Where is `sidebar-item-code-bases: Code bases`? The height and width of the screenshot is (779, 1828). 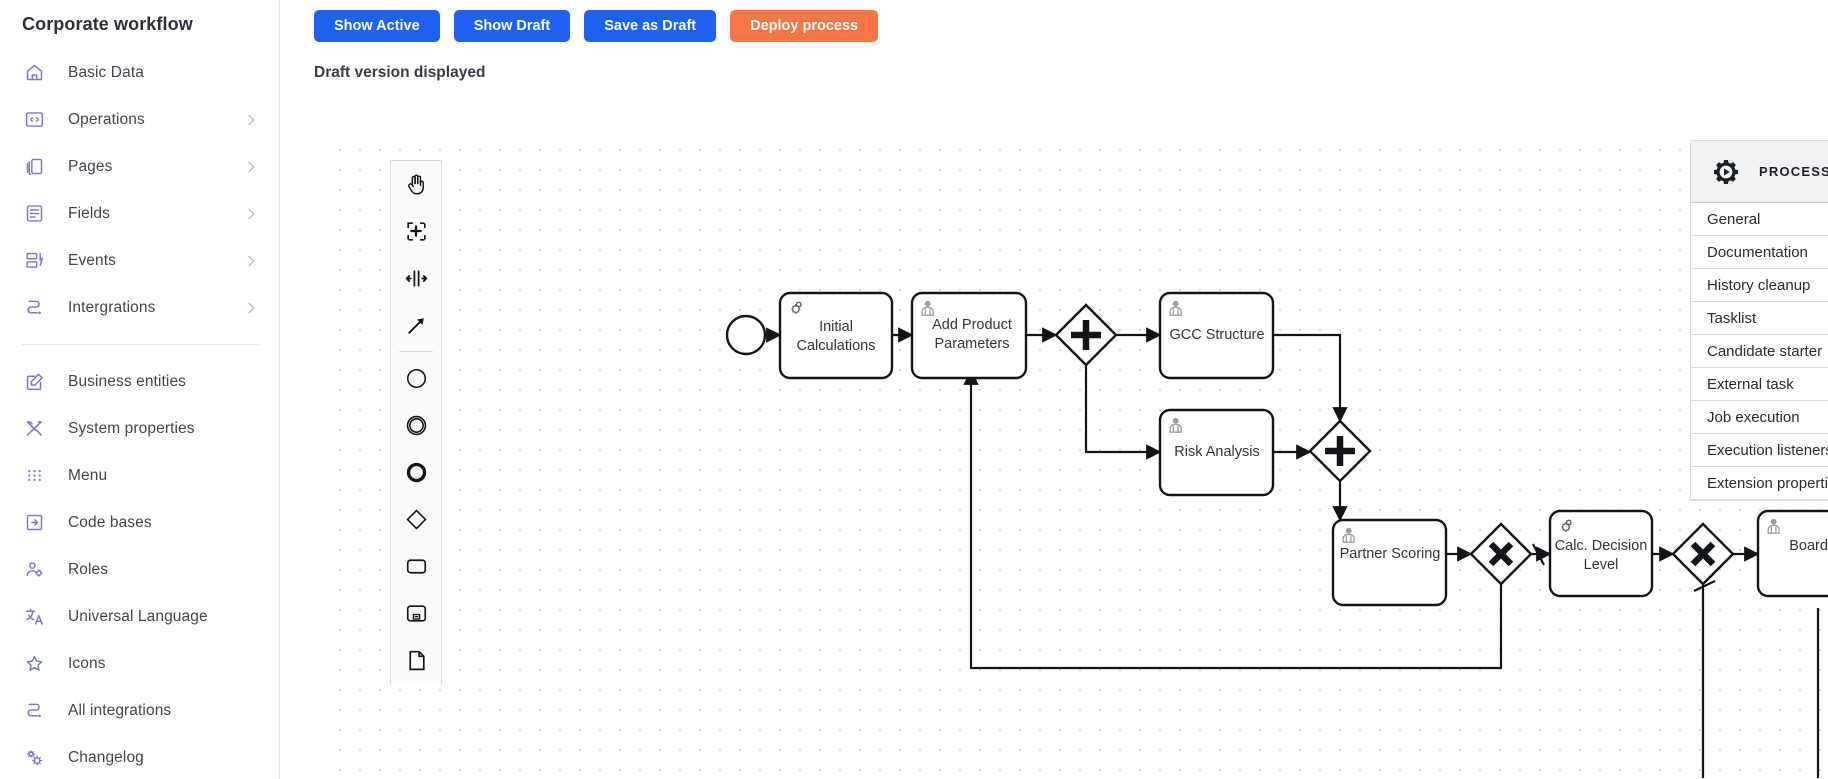 sidebar-item-code-bases: Code bases is located at coordinates (139, 522).